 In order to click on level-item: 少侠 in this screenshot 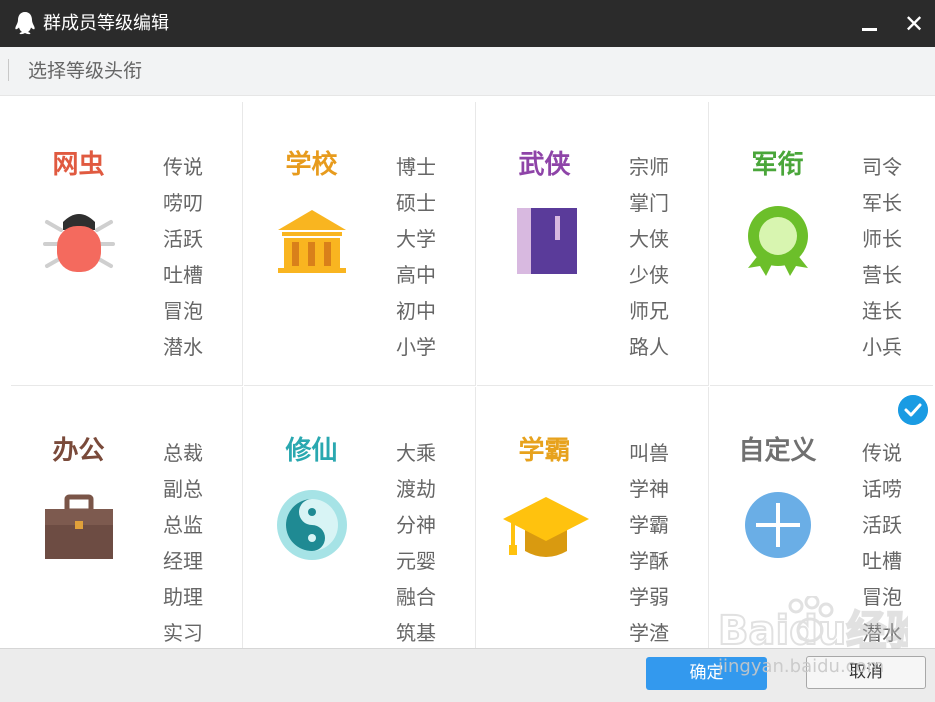, I will do `click(649, 275)`.